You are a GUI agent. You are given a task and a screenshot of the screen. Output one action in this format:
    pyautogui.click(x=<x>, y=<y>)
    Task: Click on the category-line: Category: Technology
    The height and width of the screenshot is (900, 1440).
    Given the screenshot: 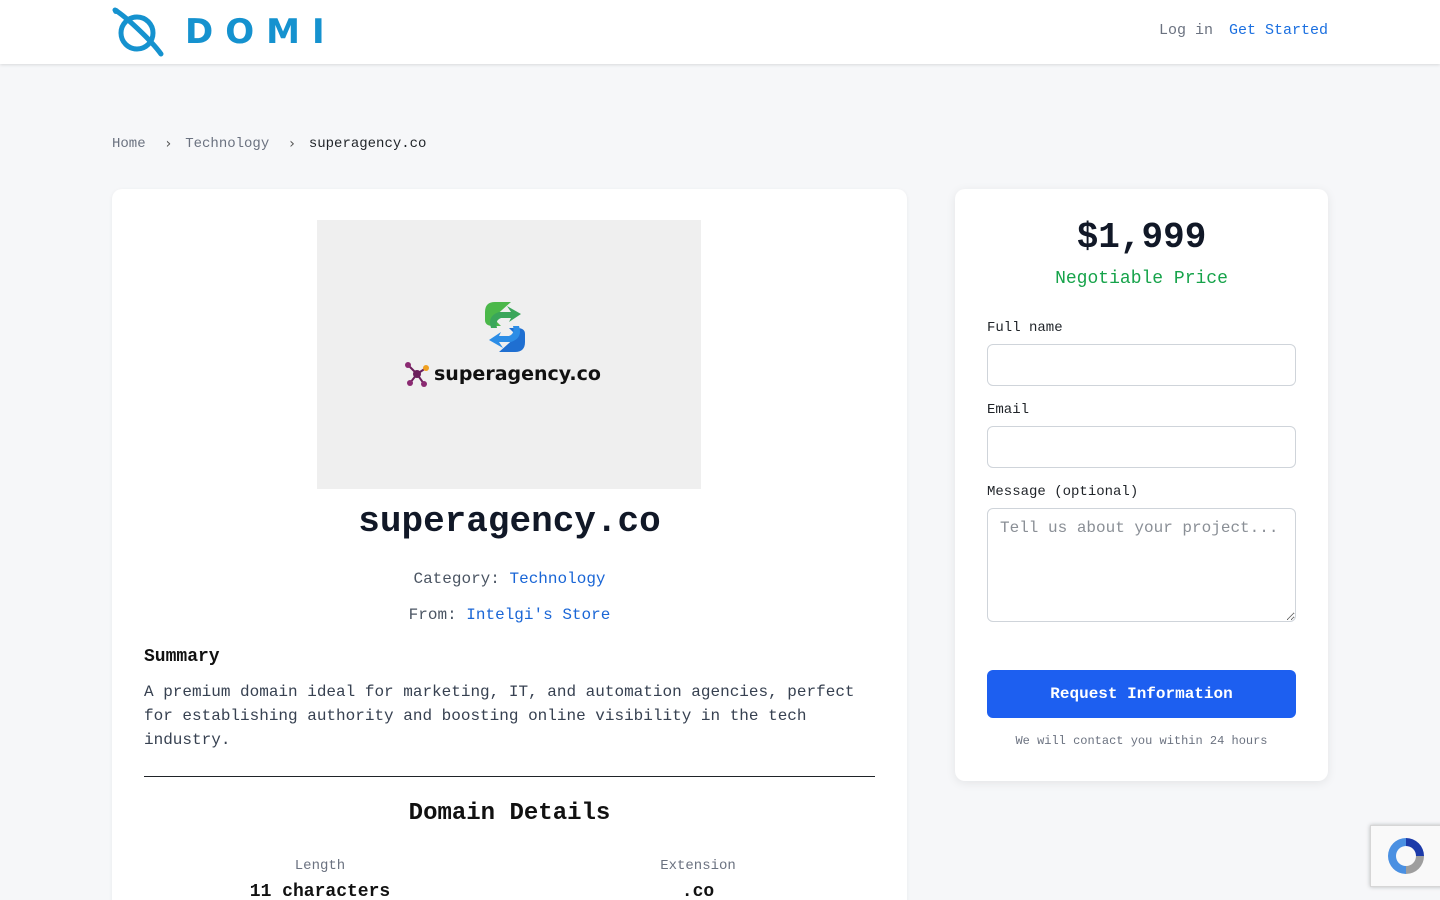 What is the action you would take?
    pyautogui.click(x=509, y=579)
    